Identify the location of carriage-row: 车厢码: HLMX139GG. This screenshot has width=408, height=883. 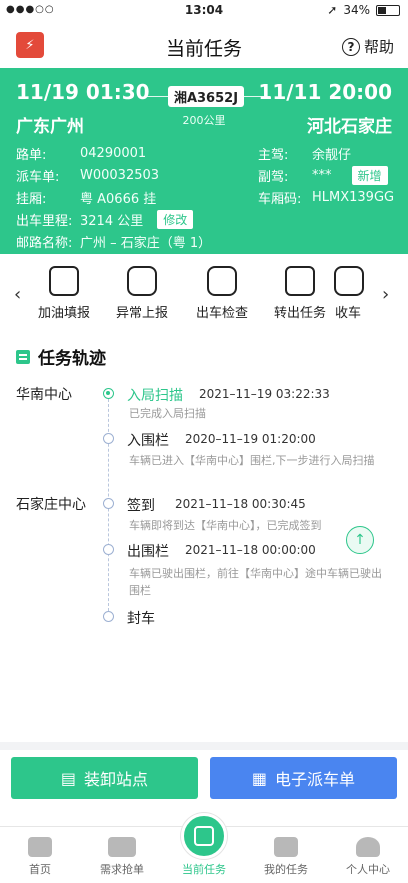
(326, 197).